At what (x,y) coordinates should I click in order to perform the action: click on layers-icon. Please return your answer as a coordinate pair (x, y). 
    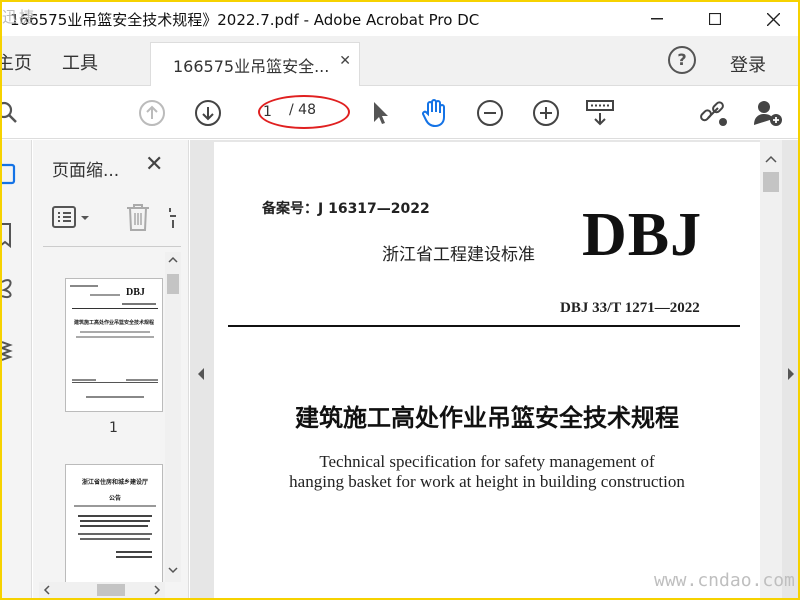
    Looking at the image, I should click on (11, 349).